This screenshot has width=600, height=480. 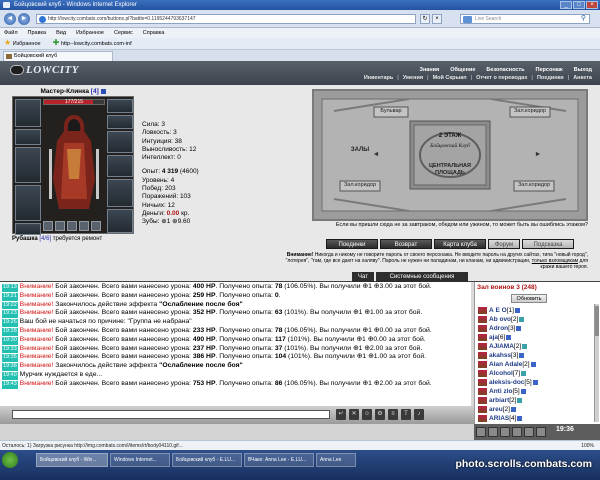 What do you see at coordinates (425, 19) in the screenshot?
I see `refresh-icon: ↻` at bounding box center [425, 19].